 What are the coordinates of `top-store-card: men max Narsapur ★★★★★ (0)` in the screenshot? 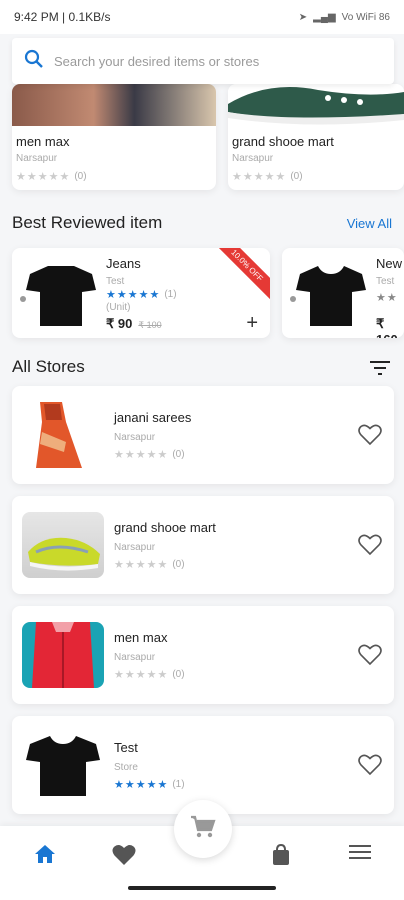 It's located at (114, 137).